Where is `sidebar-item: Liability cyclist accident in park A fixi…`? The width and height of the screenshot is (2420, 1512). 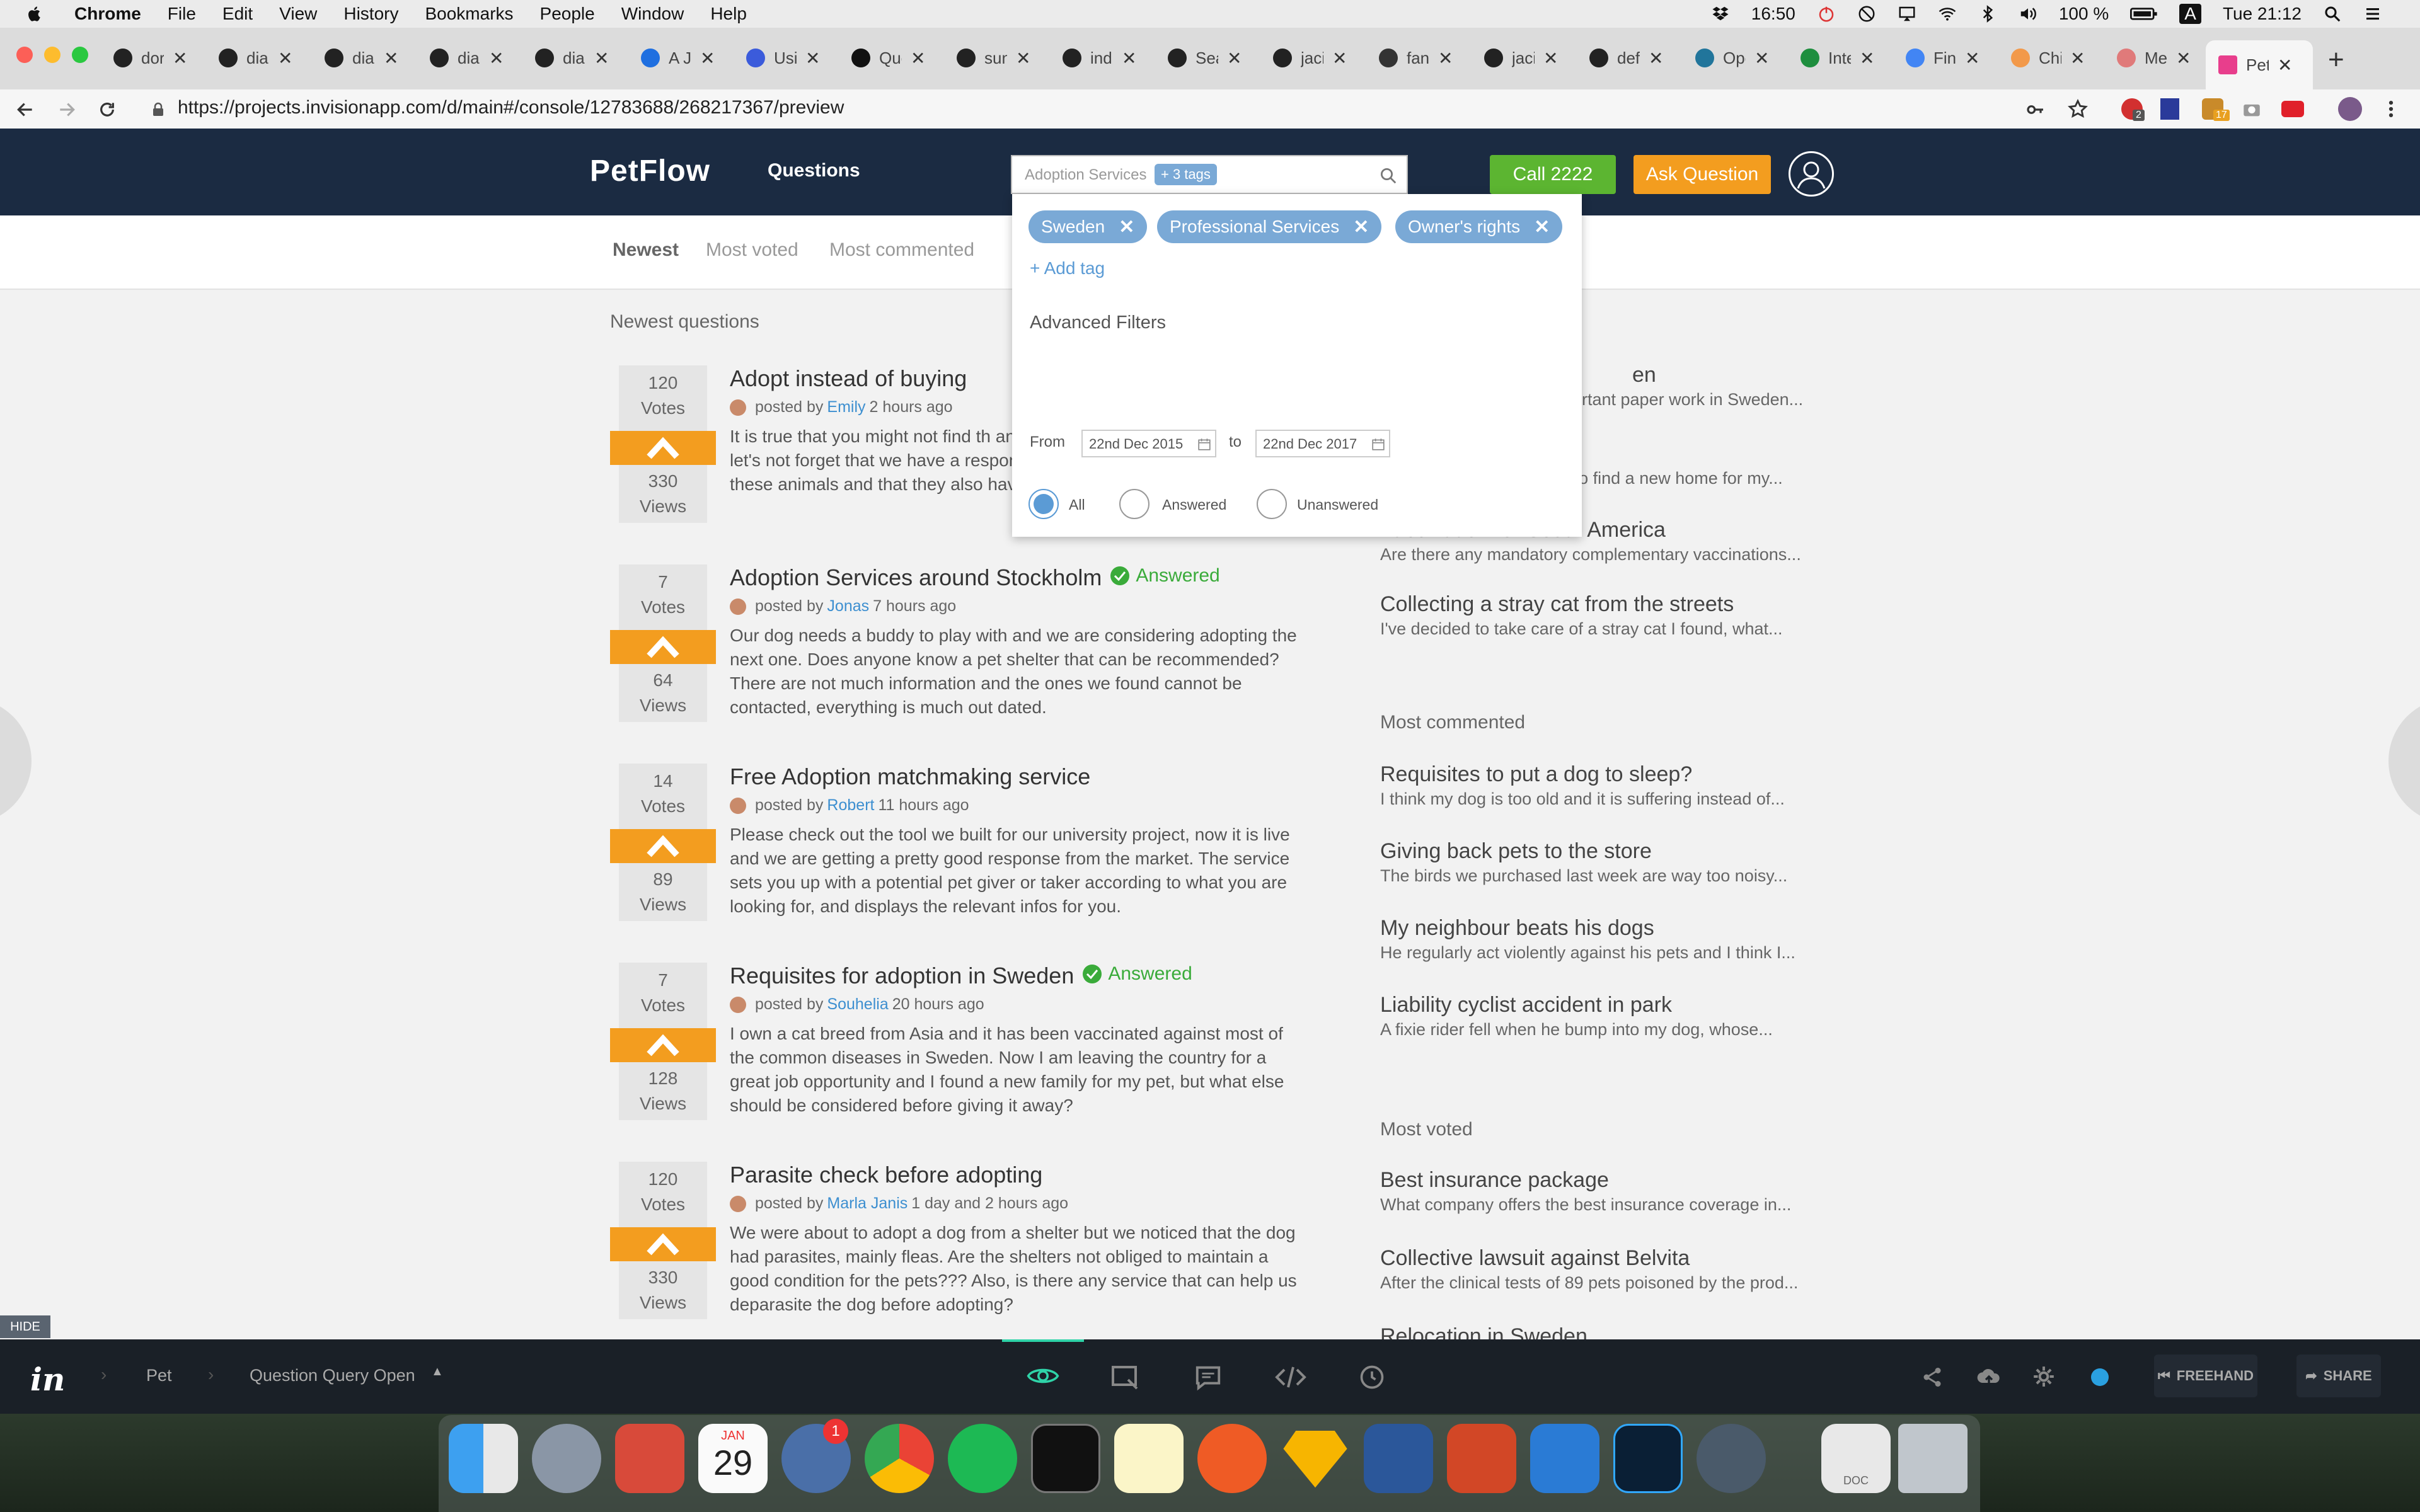
sidebar-item: Liability cyclist accident in park A fixi… is located at coordinates (1619, 1016).